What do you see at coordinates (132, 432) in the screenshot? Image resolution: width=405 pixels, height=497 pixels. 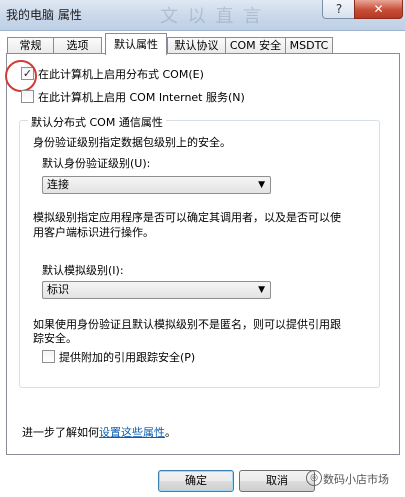 I see `learn-more-link: 设置这些属性` at bounding box center [132, 432].